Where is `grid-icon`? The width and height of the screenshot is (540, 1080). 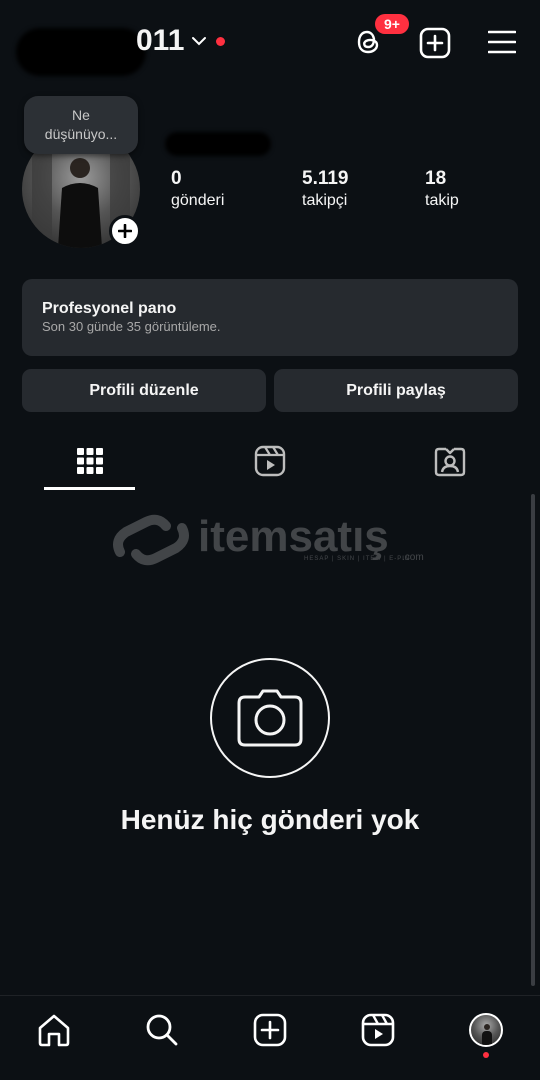 grid-icon is located at coordinates (90, 461).